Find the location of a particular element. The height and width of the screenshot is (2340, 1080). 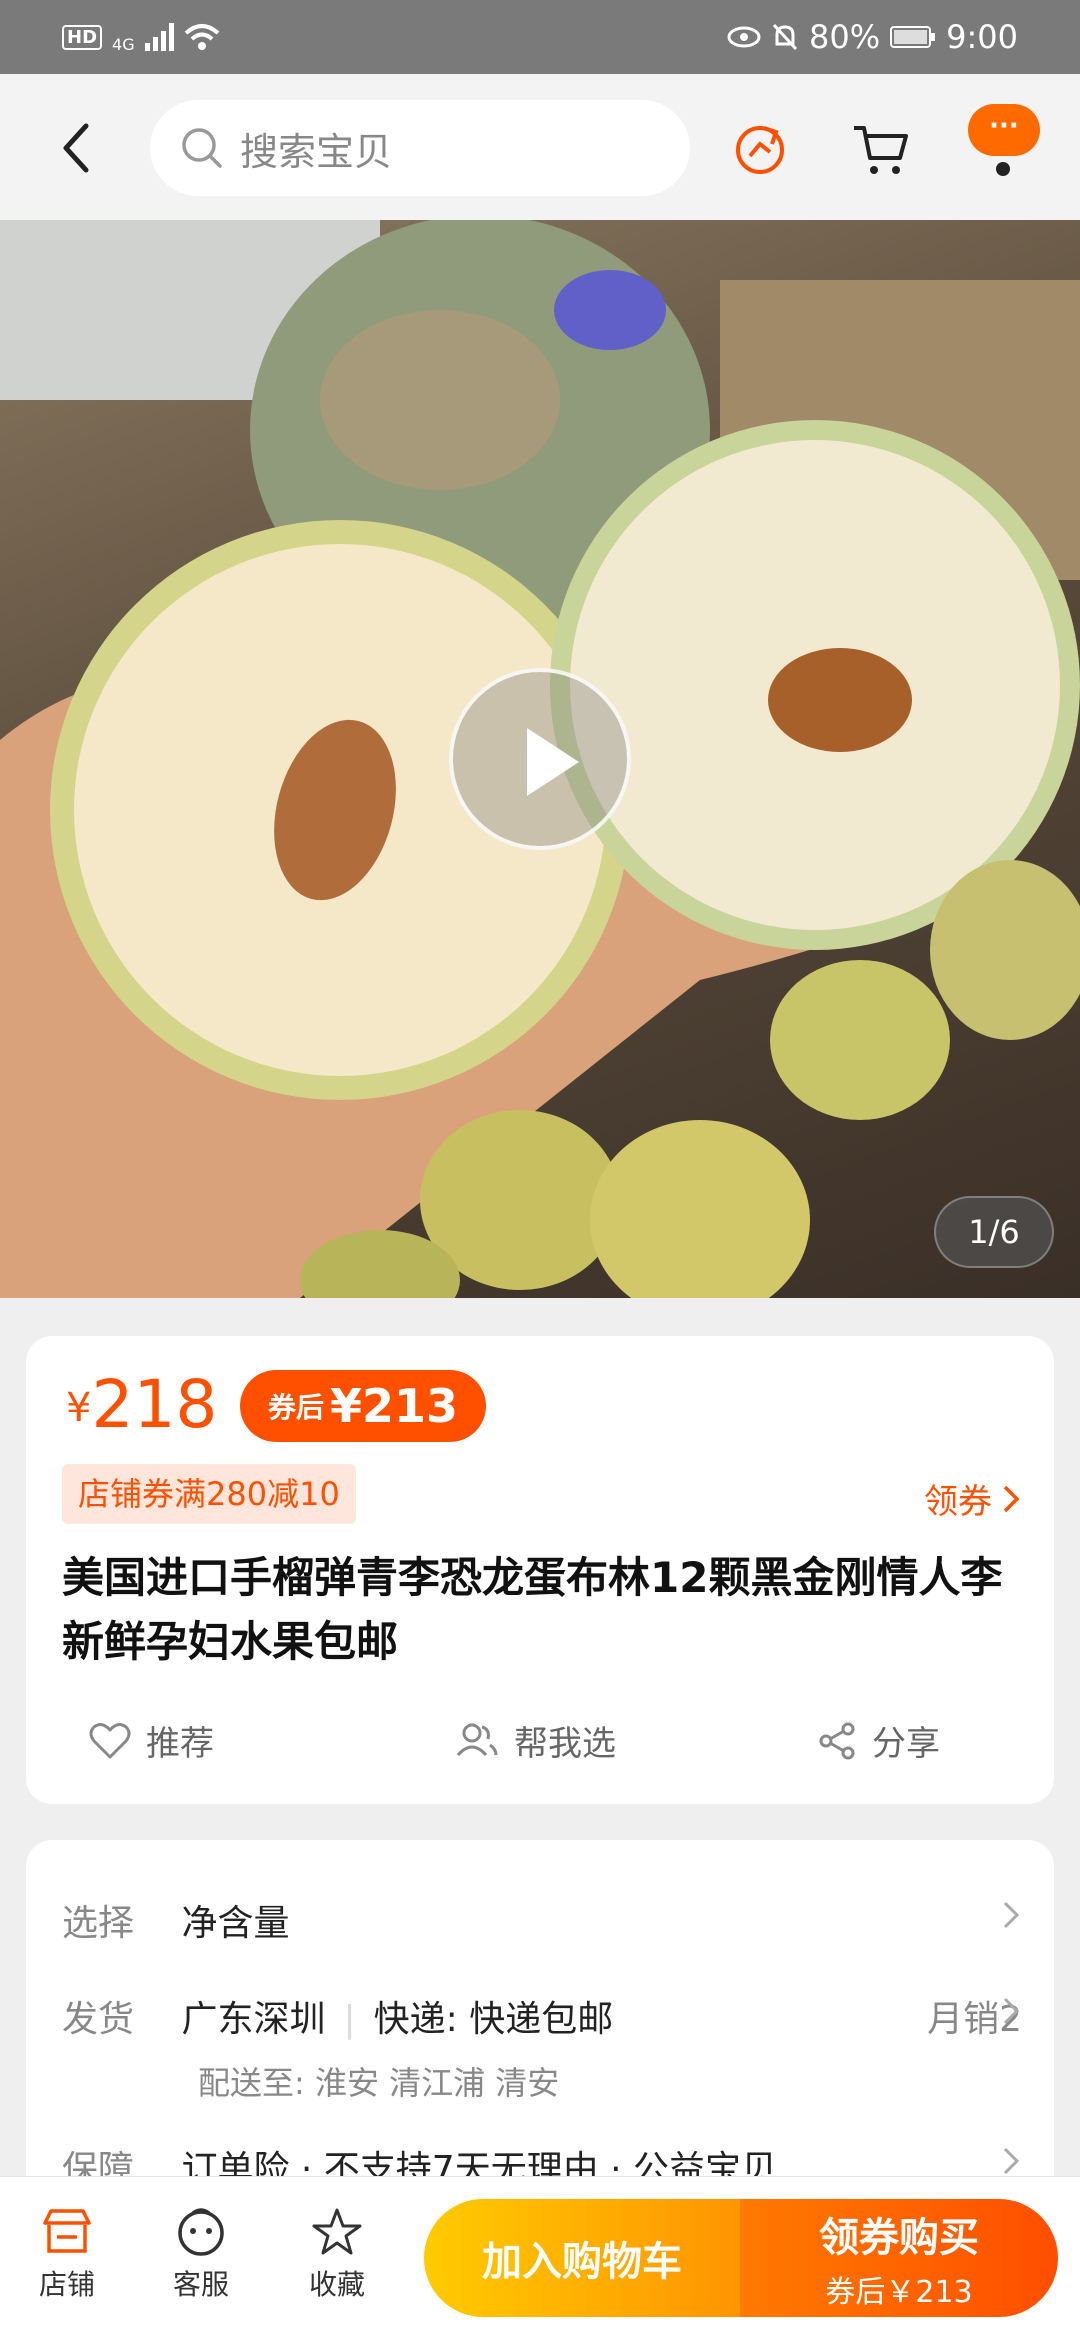

share-circle-icon is located at coordinates (760, 150).